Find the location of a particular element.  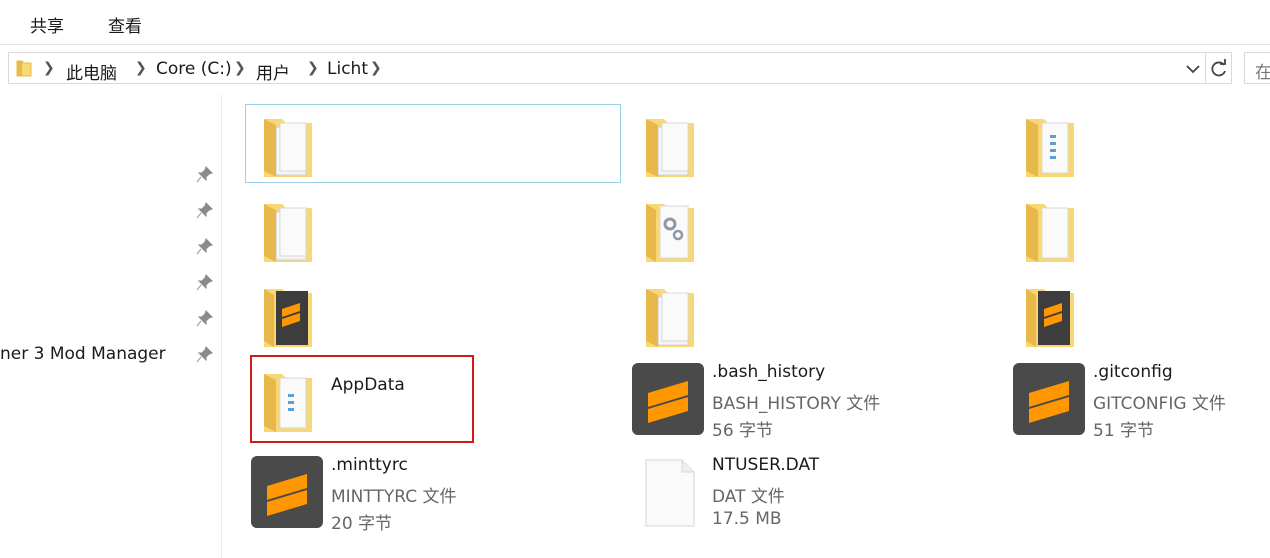

file-name-bash-history: .bash_history is located at coordinates (768, 372).